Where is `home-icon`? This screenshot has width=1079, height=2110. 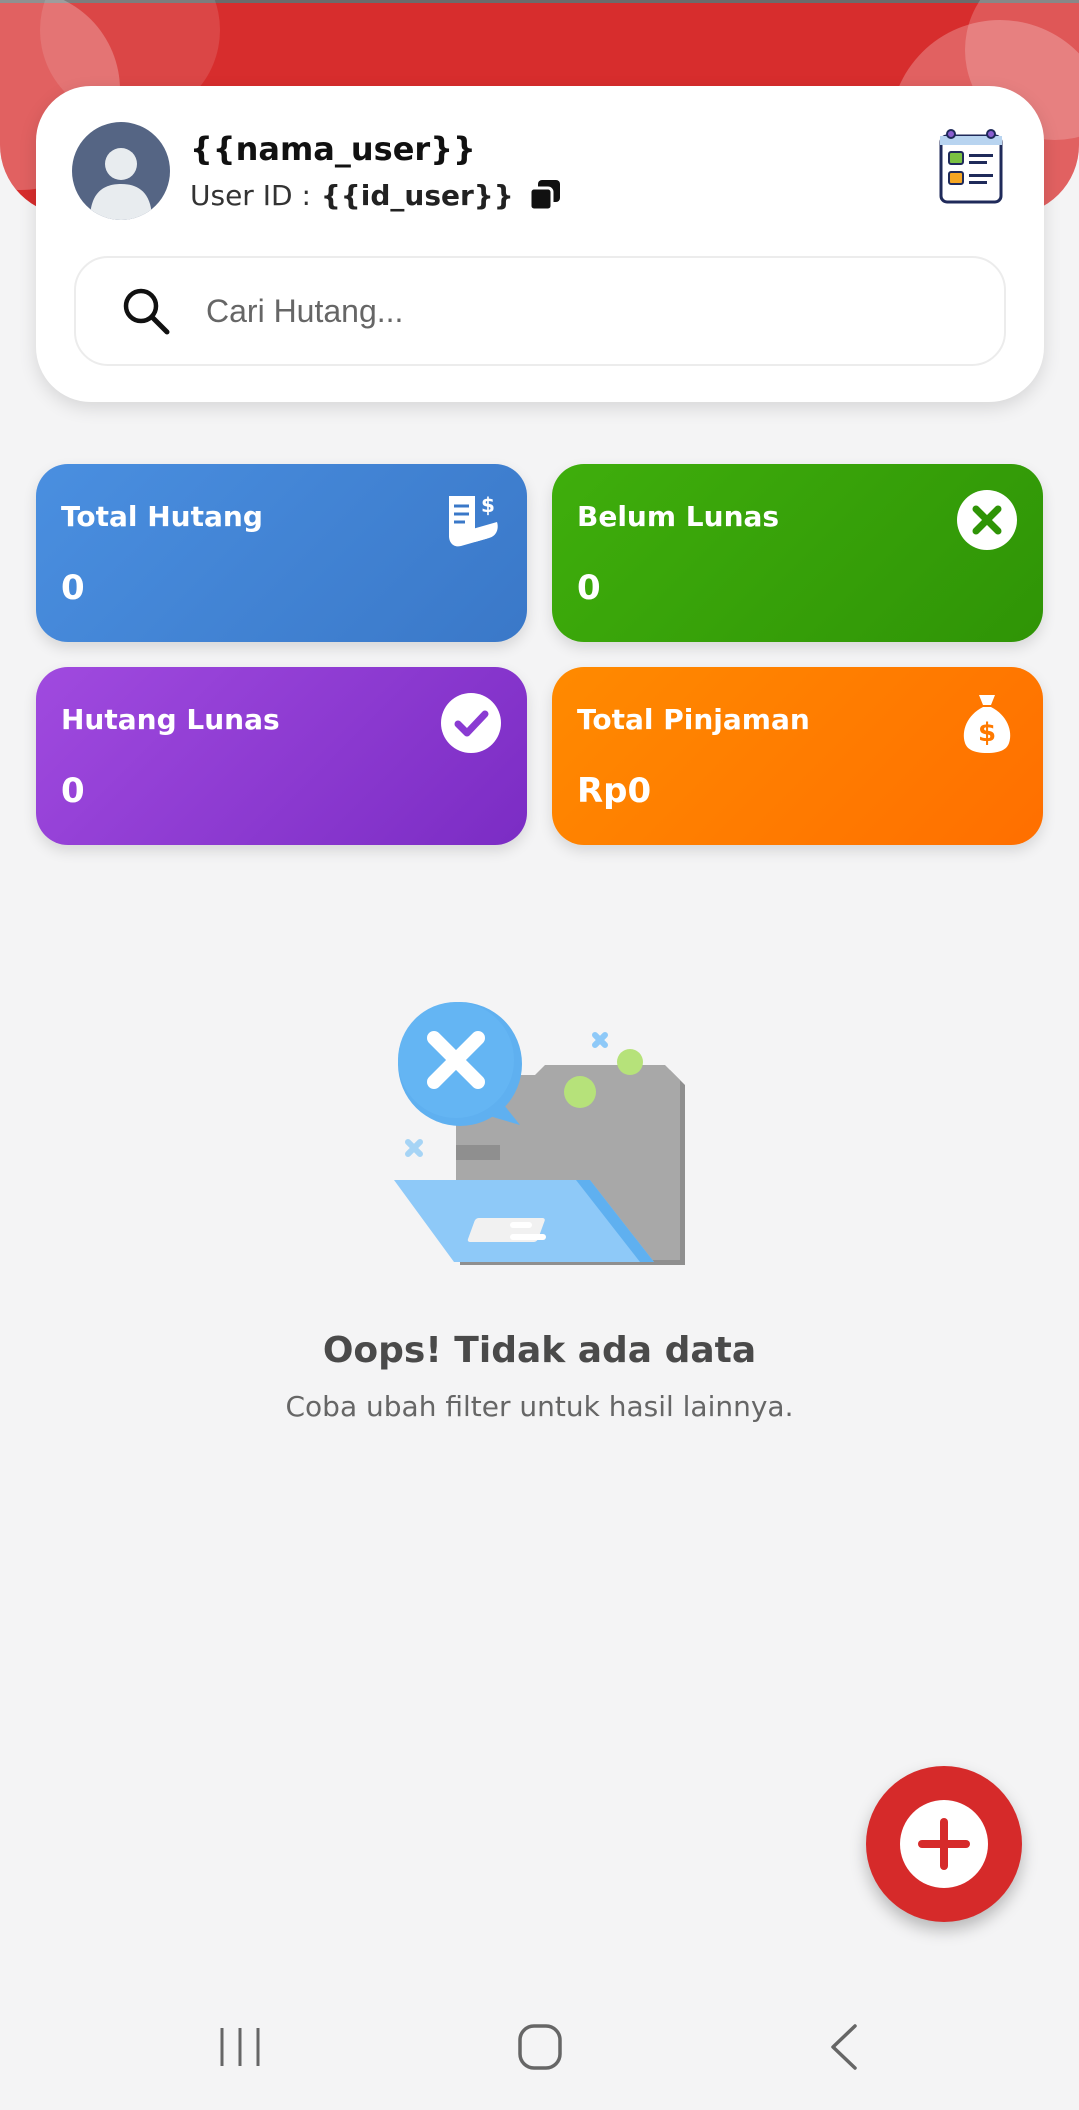 home-icon is located at coordinates (540, 2047).